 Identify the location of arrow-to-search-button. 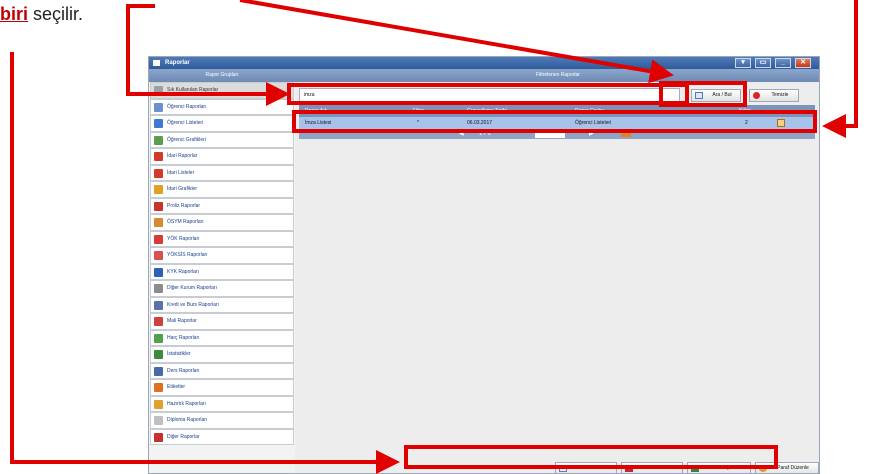
(456, 42).